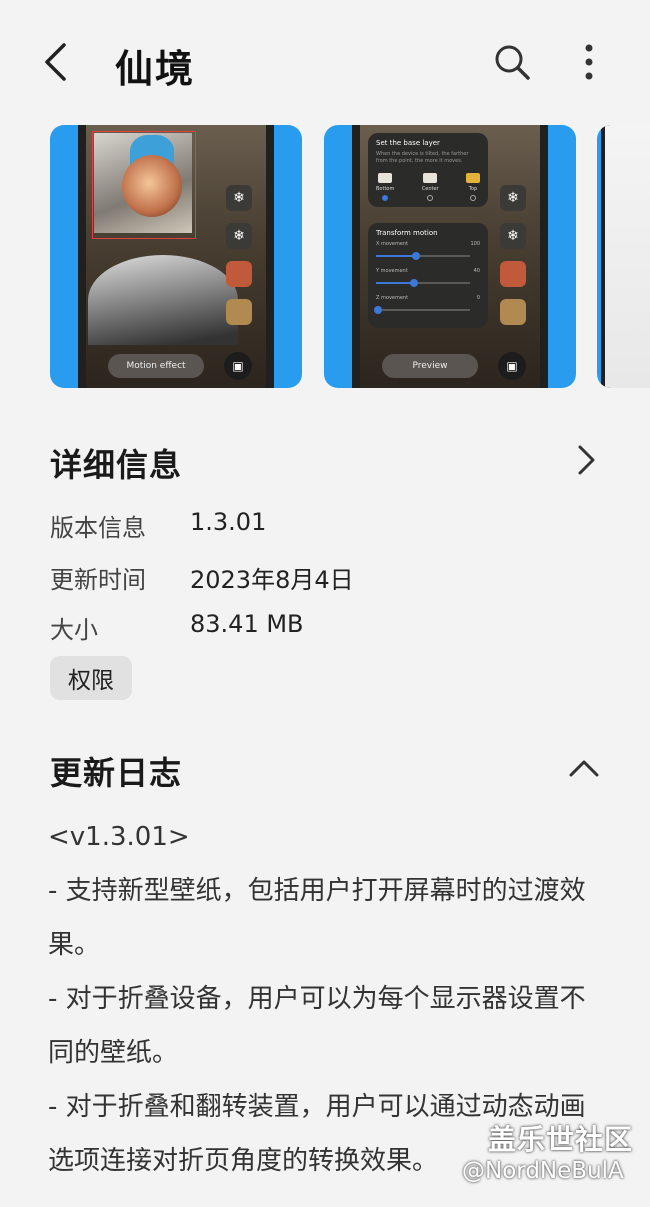  I want to click on option-bottom: Bottom, so click(385, 187).